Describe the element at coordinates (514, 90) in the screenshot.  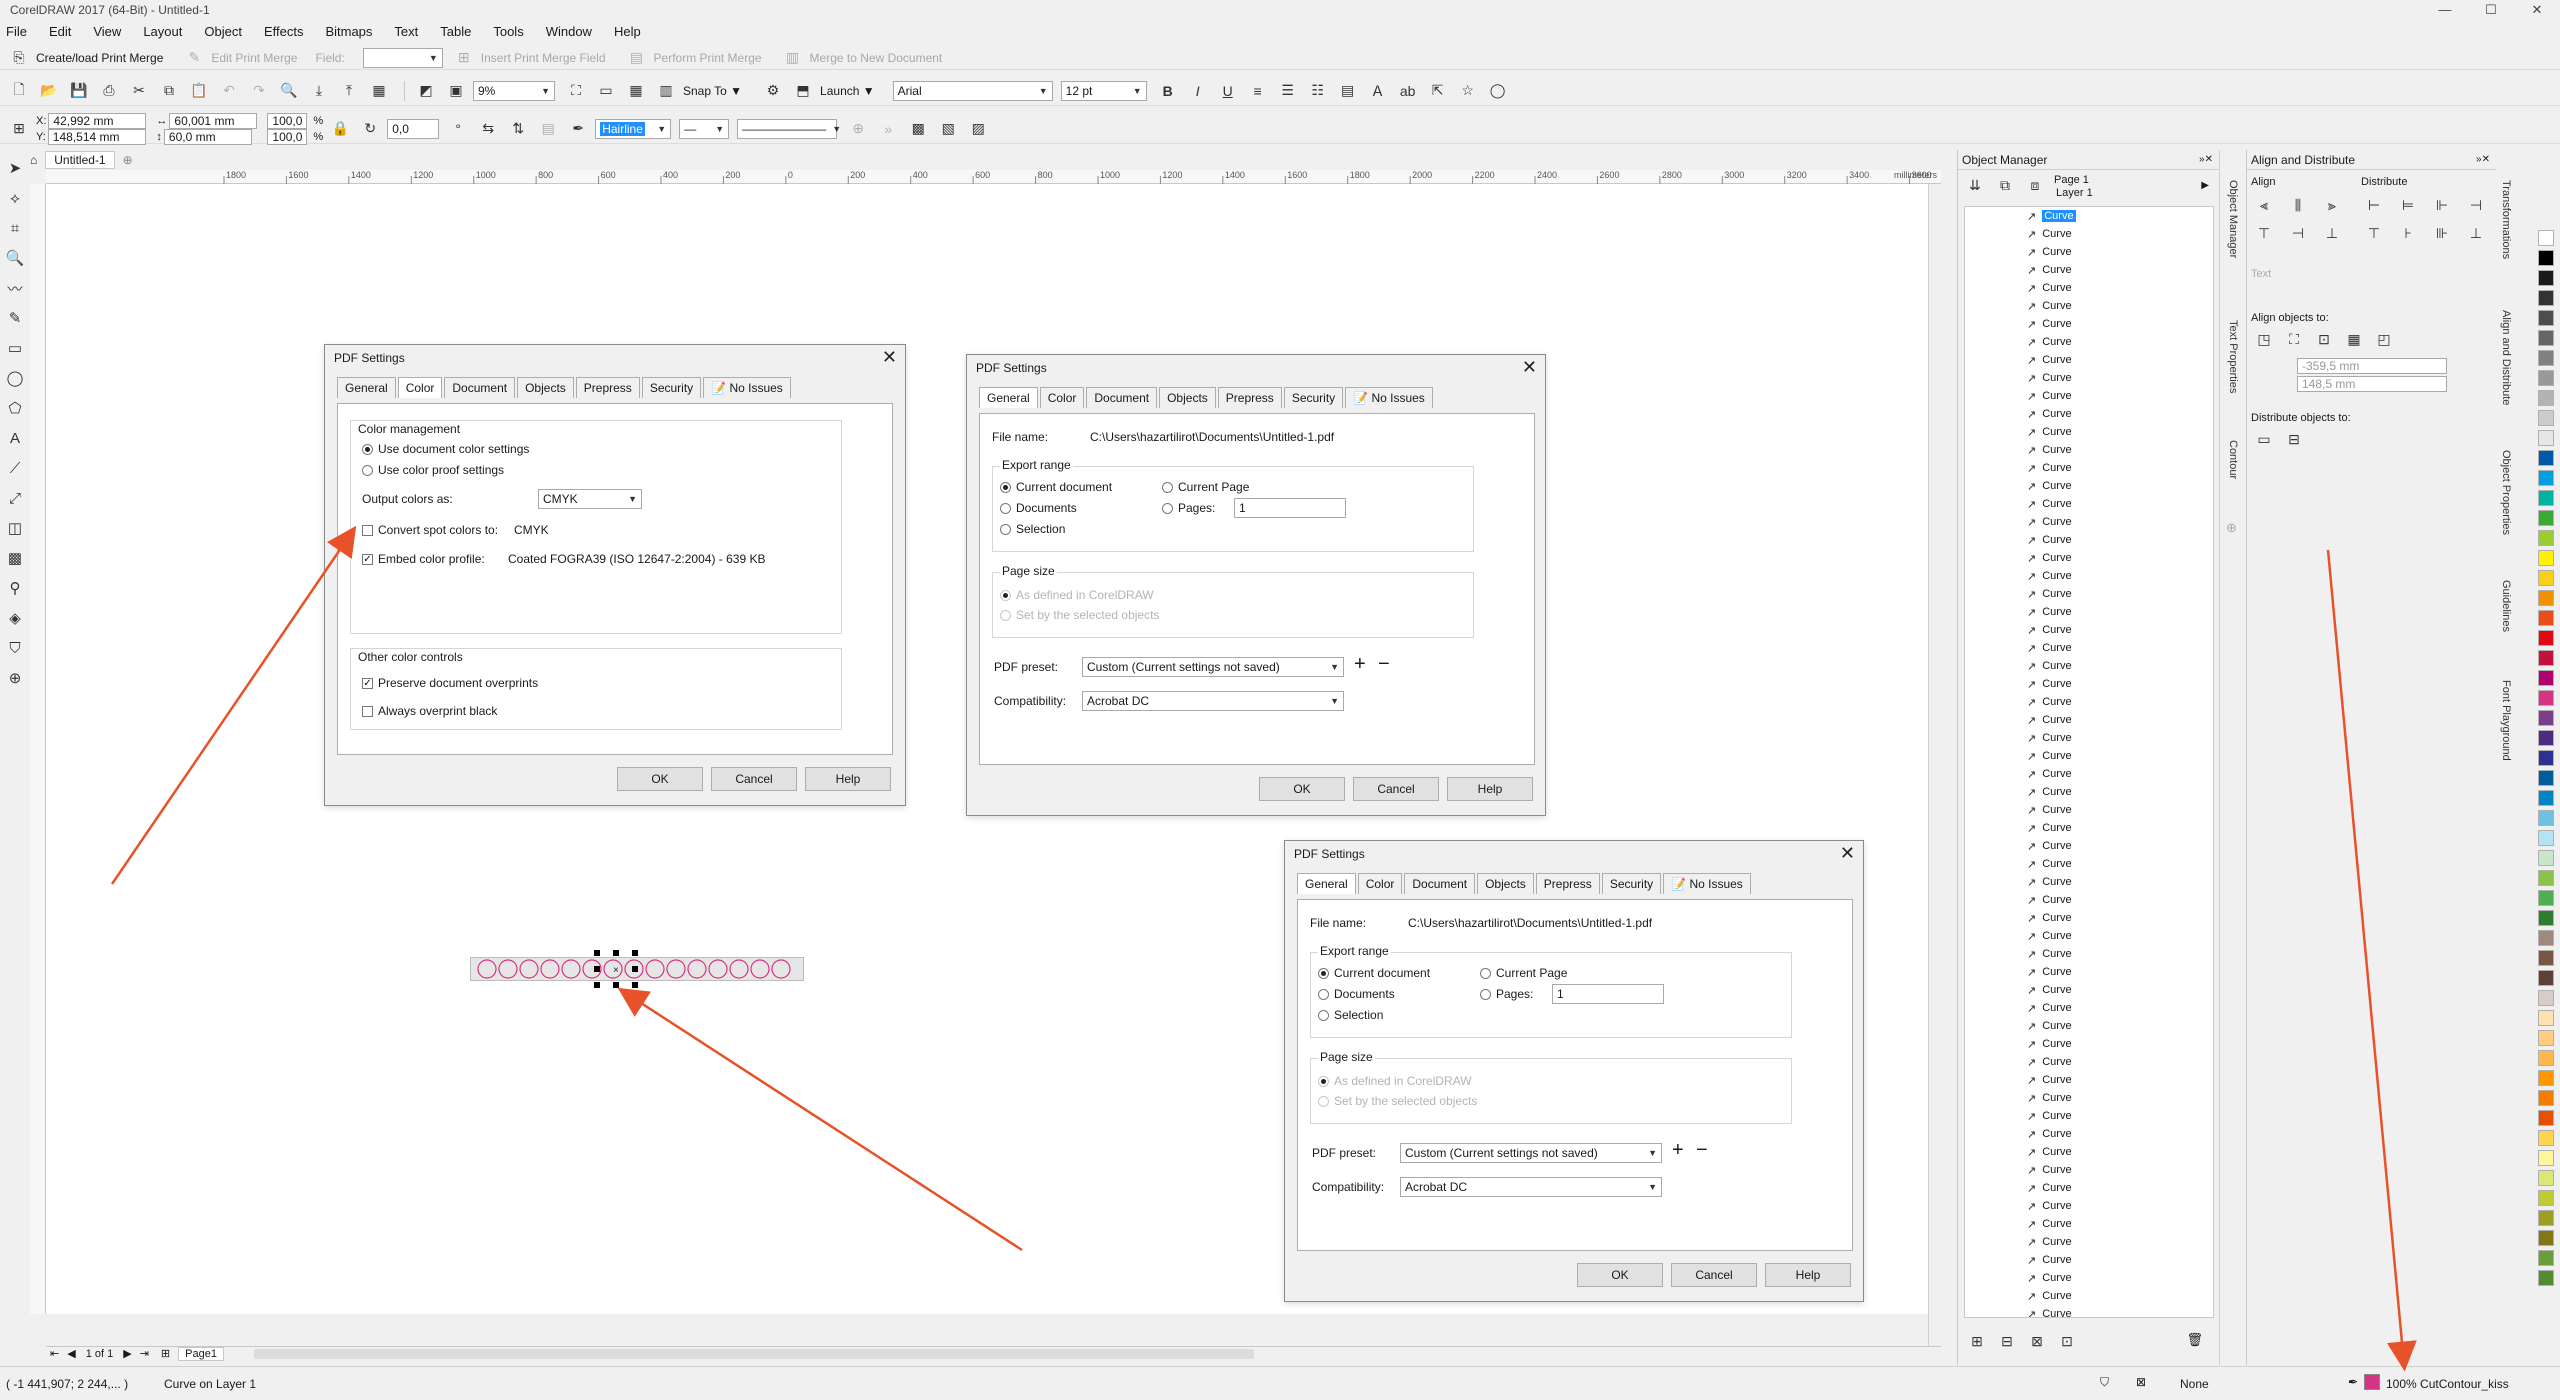
I see `zoom-level-select: 9% ▼` at that location.